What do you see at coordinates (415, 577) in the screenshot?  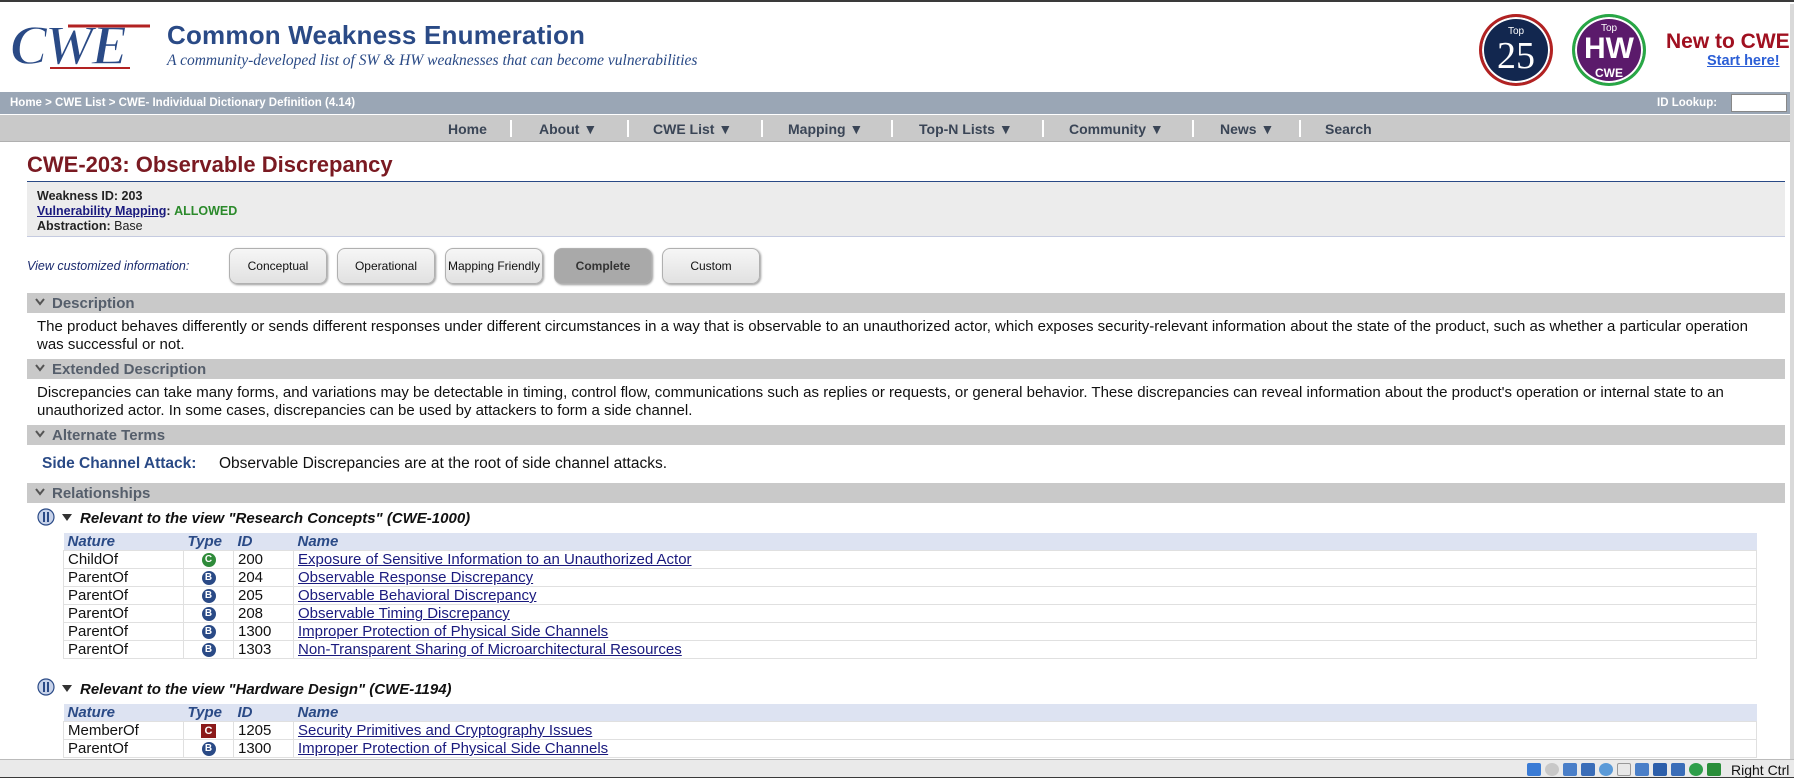 I see `row-name-link: Observable Response Discrepancy` at bounding box center [415, 577].